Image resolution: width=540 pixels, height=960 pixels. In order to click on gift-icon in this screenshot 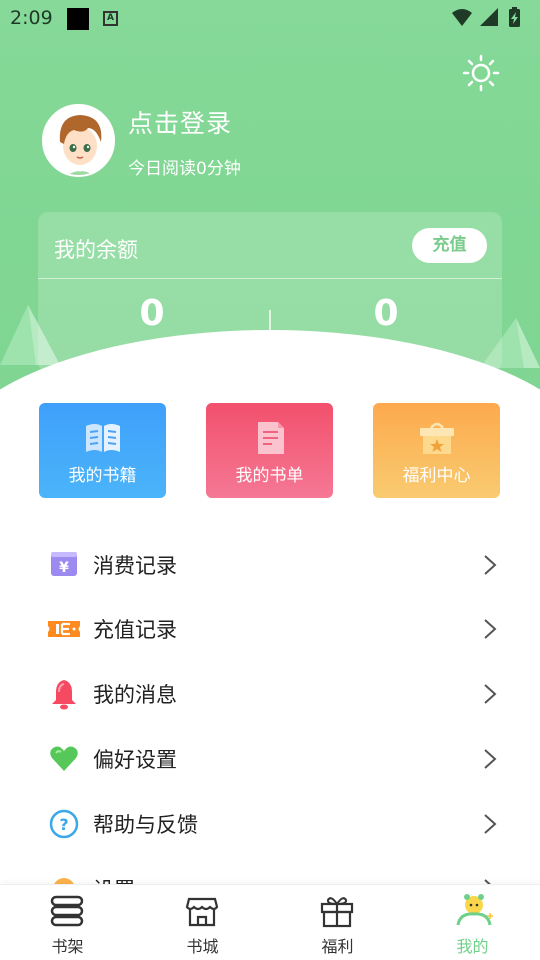, I will do `click(337, 912)`.